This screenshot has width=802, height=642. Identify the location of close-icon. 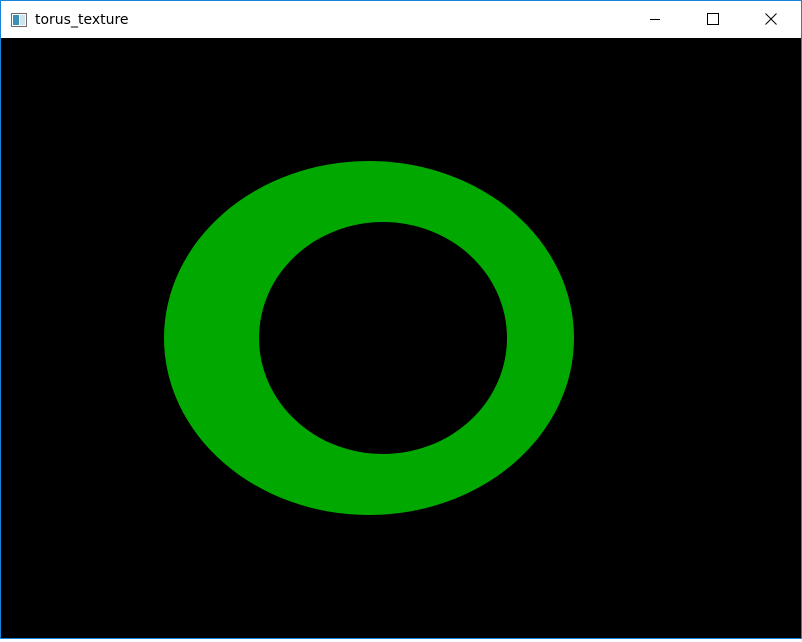
(771, 19).